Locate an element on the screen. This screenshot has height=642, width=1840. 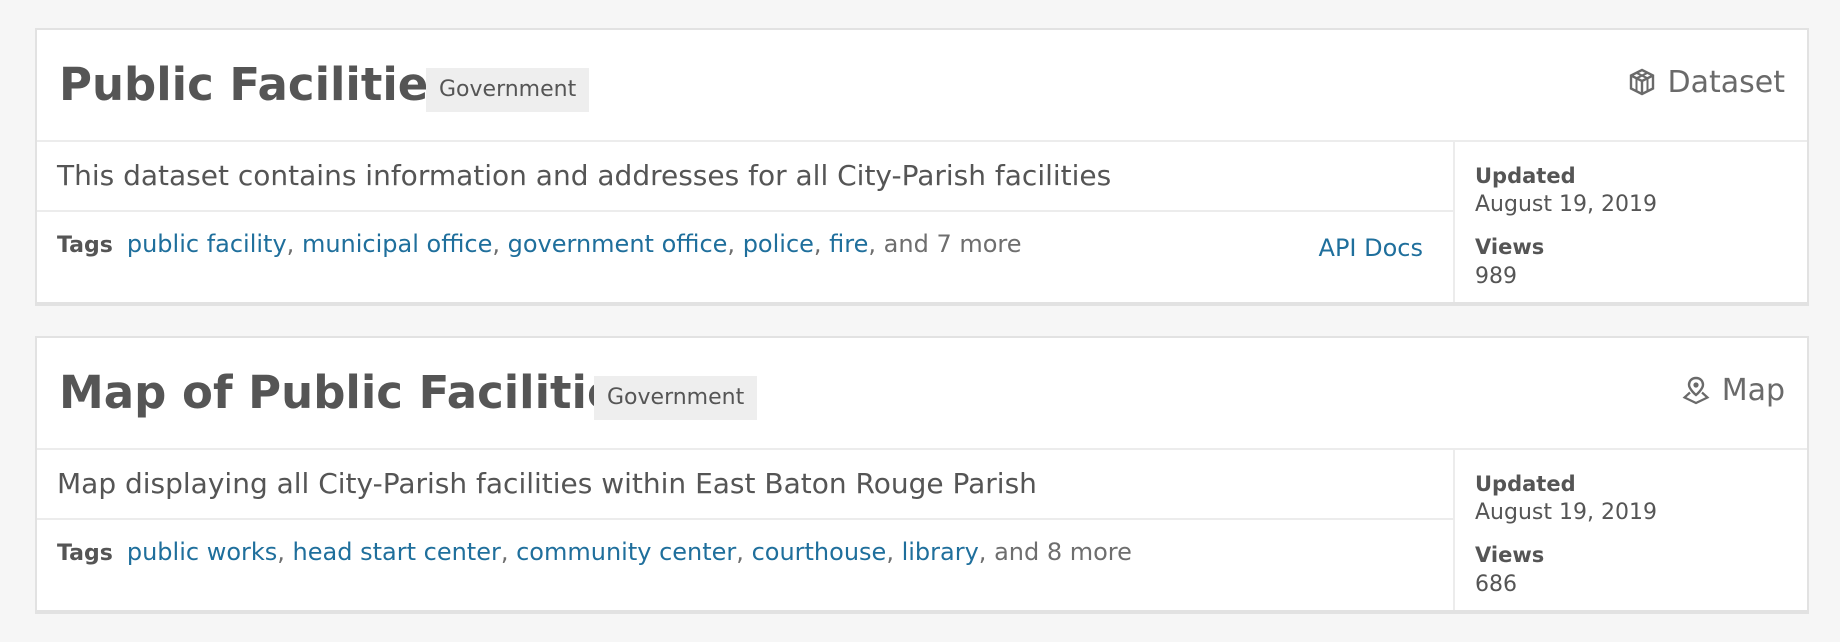
map-pin-icon is located at coordinates (1696, 390).